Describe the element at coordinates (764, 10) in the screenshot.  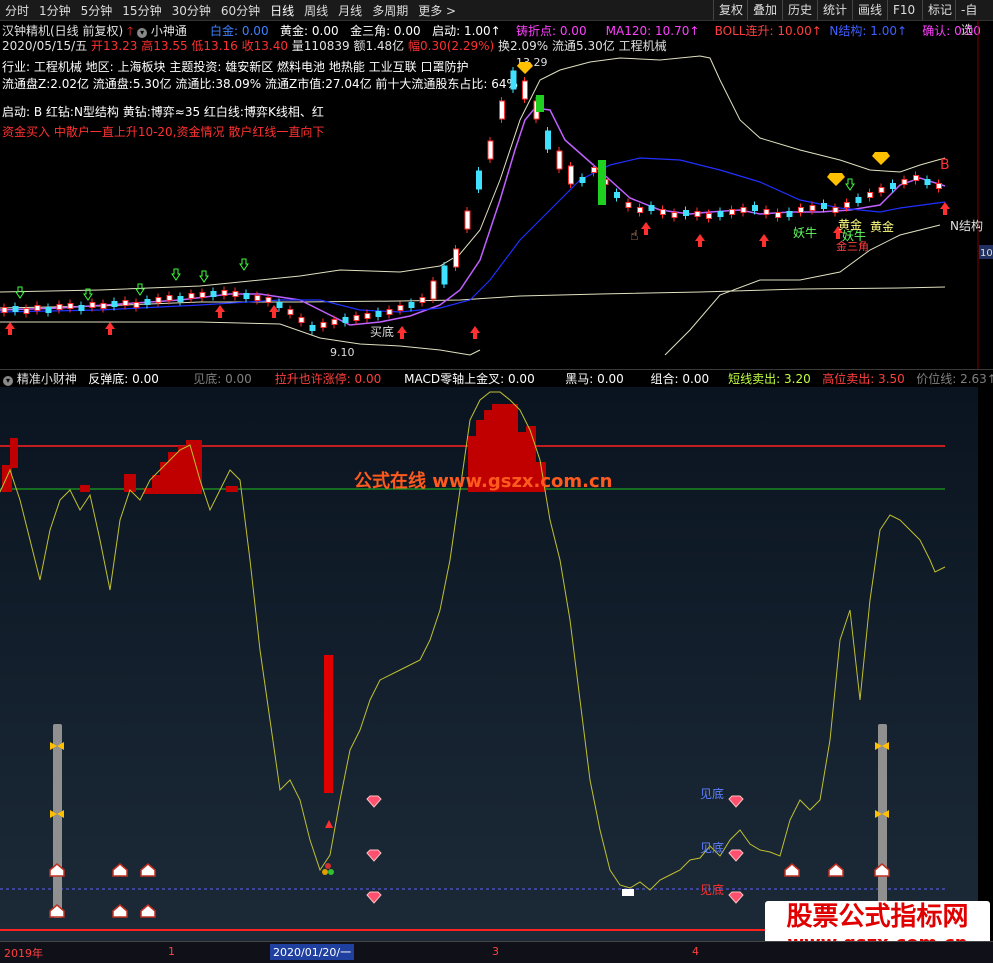
I see `overlay-button: 叠加` at that location.